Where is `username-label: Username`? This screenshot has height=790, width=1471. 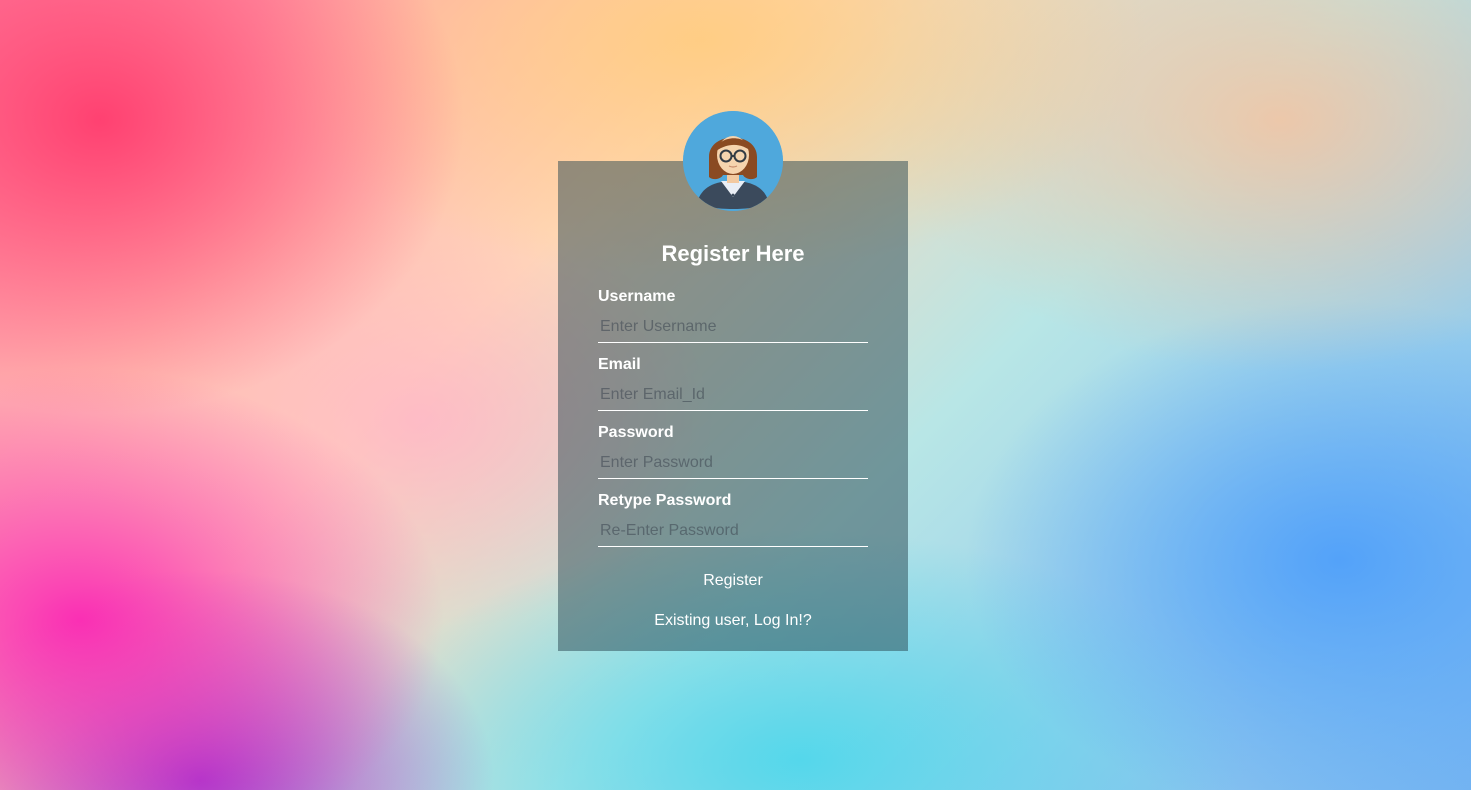 username-label: Username is located at coordinates (637, 296).